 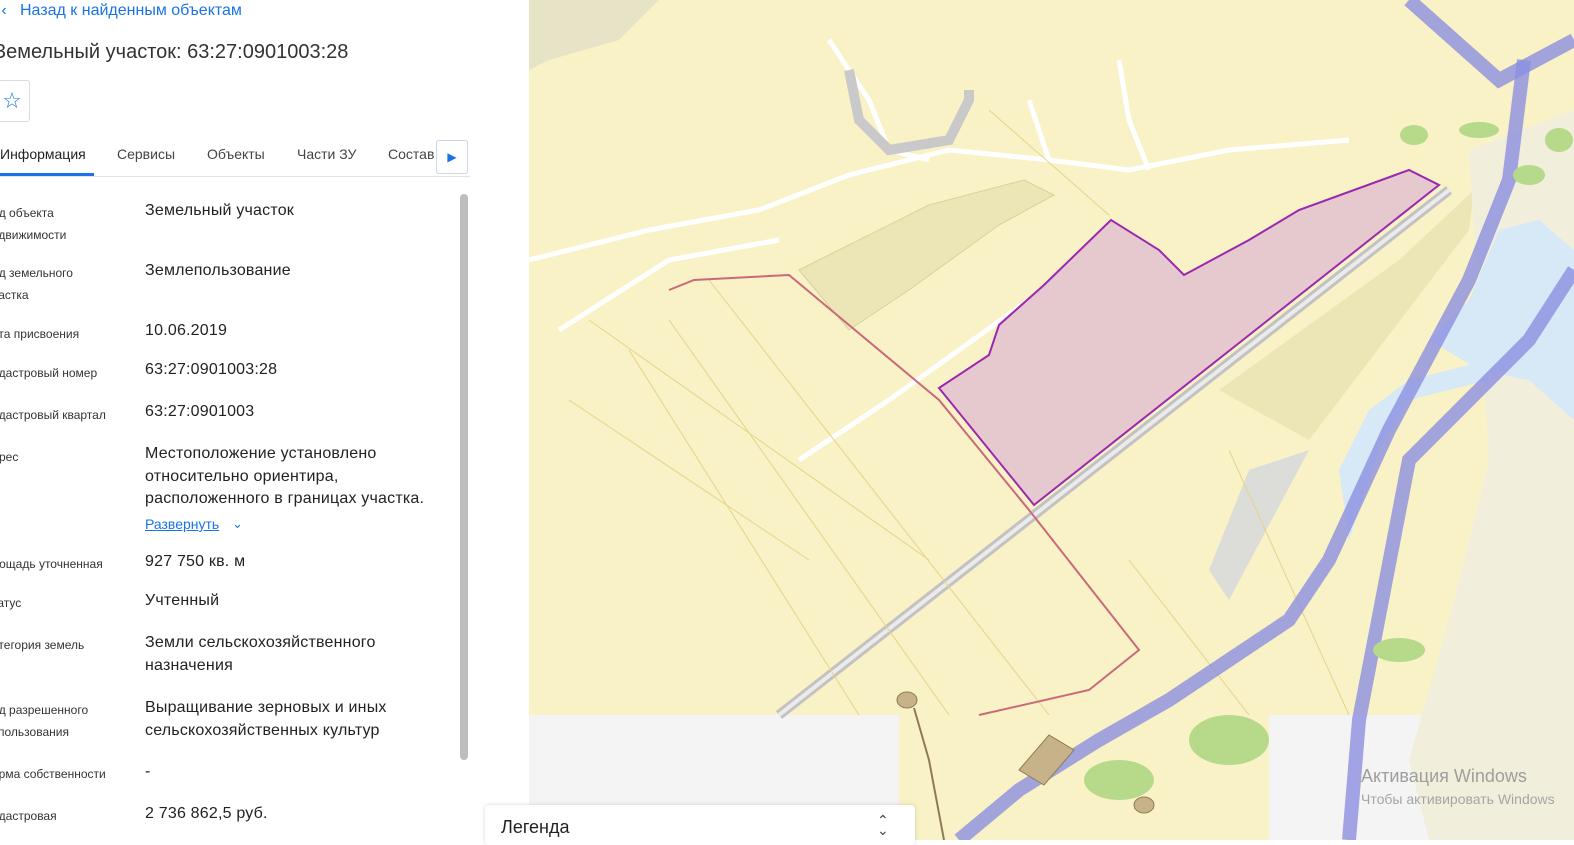 I want to click on row-label: атегория земель, so click(x=42, y=645).